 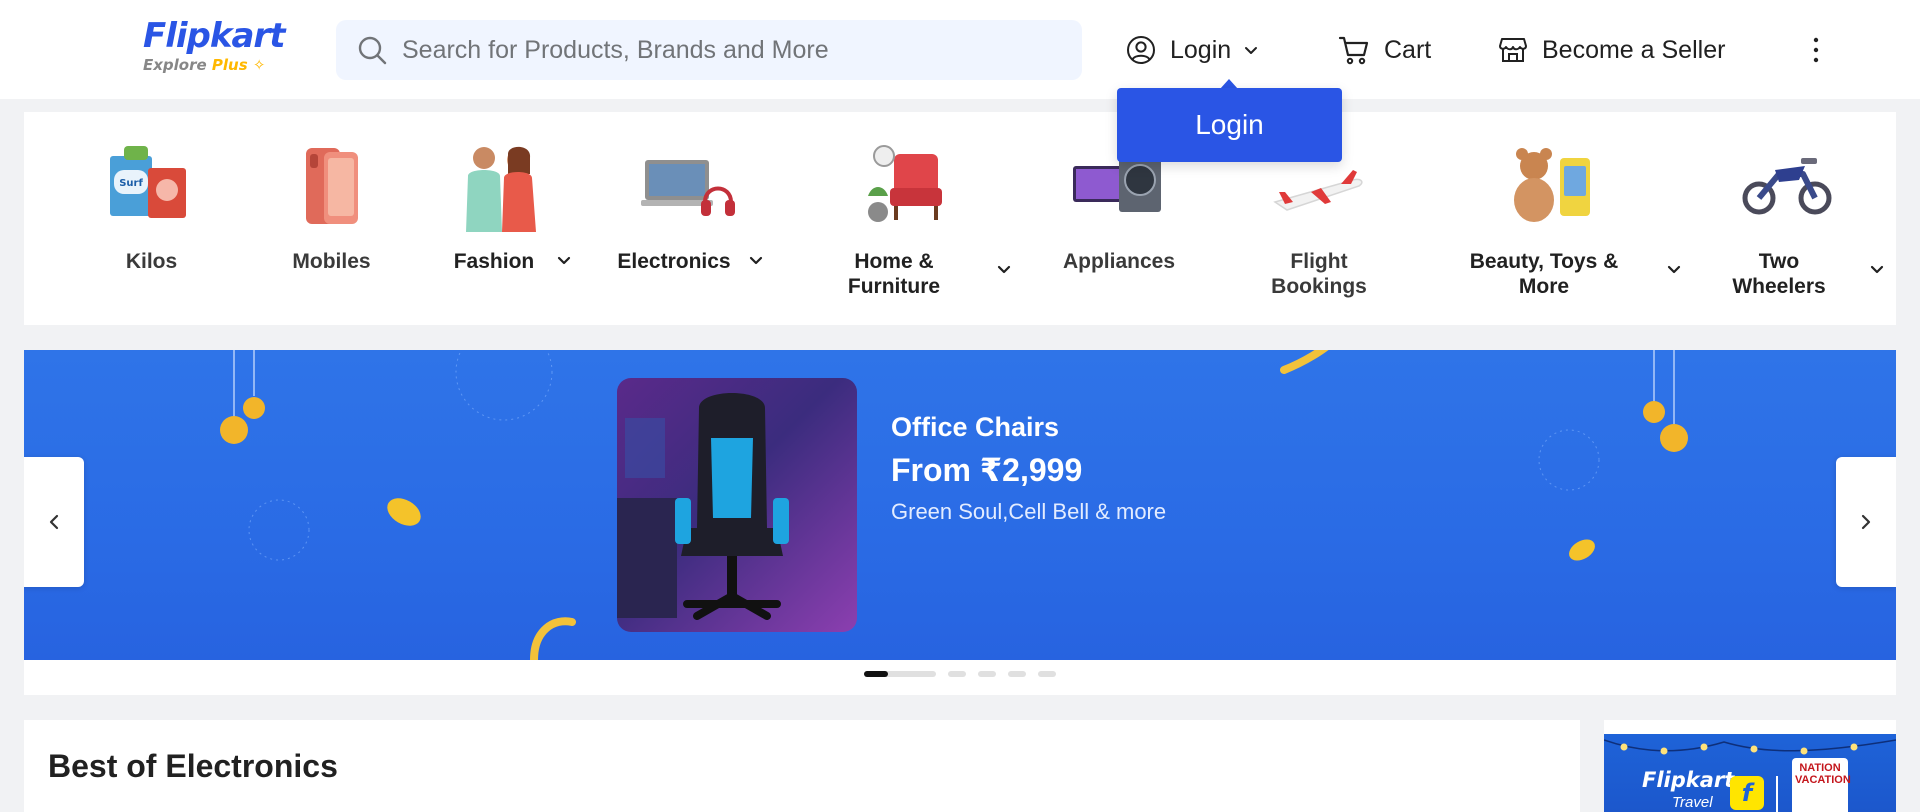 I want to click on flipkart-travel-ad: Flipkart Travel f NATION VACATION, so click(x=1750, y=766).